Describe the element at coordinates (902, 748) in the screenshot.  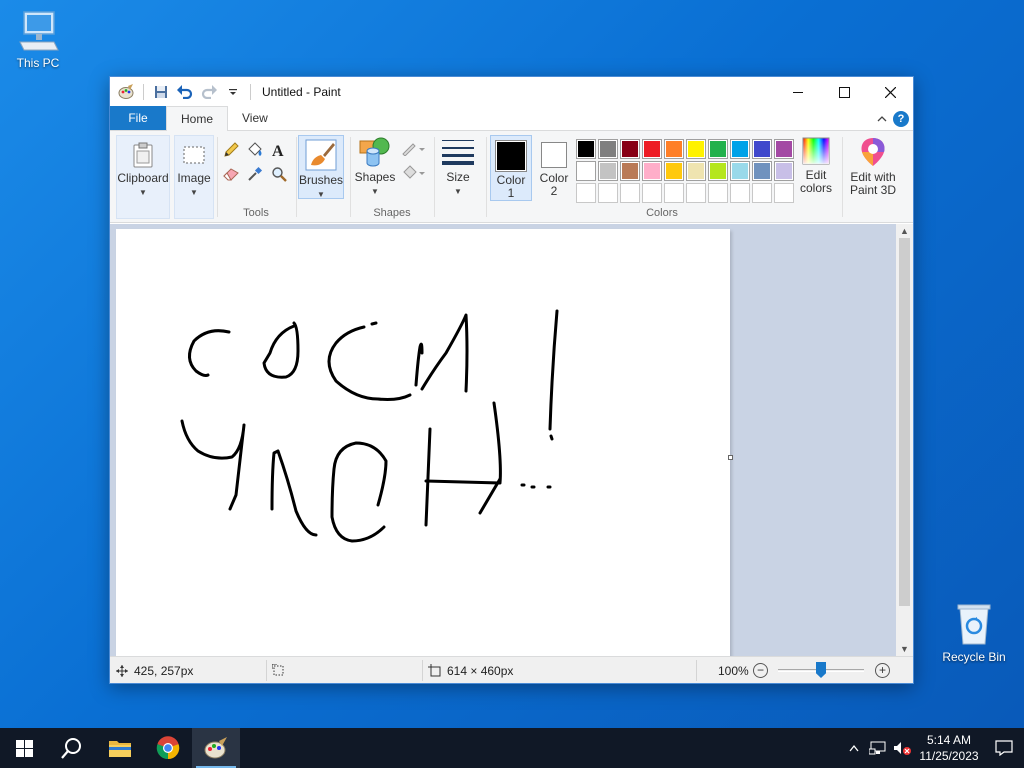
I see `volume-muted-icon` at that location.